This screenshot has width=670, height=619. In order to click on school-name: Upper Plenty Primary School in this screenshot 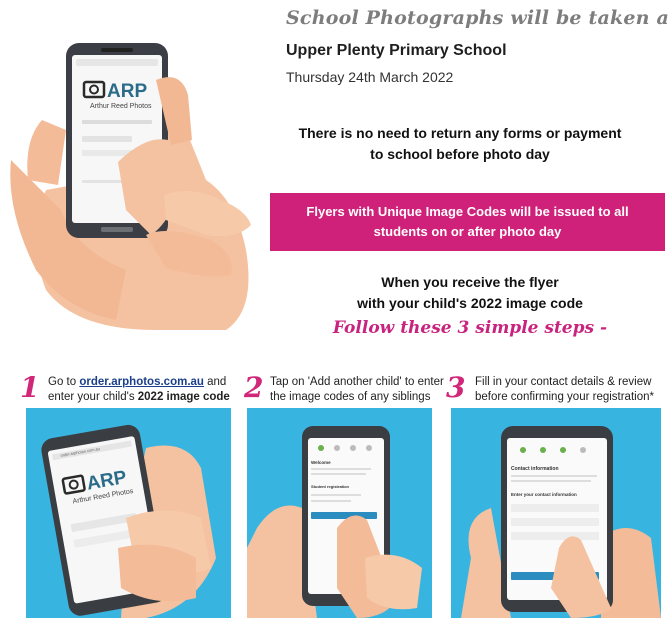, I will do `click(396, 50)`.